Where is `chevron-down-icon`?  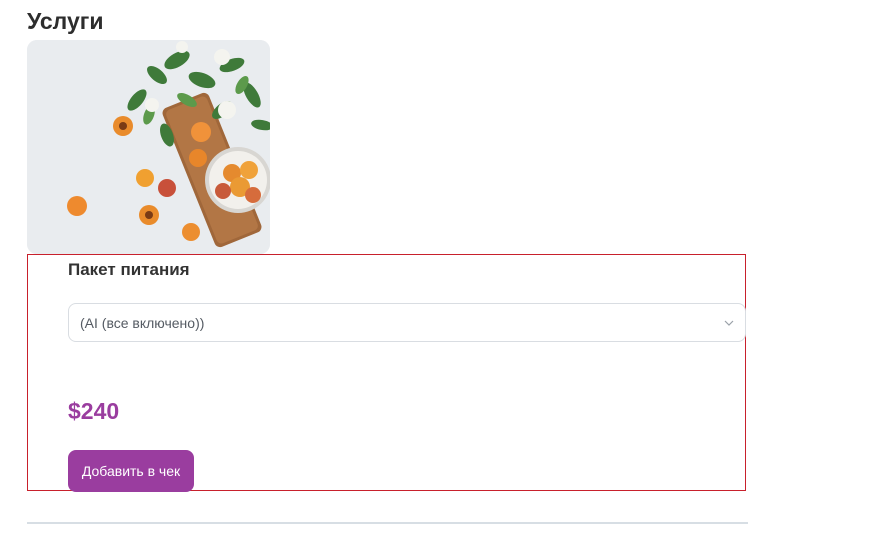 chevron-down-icon is located at coordinates (729, 323).